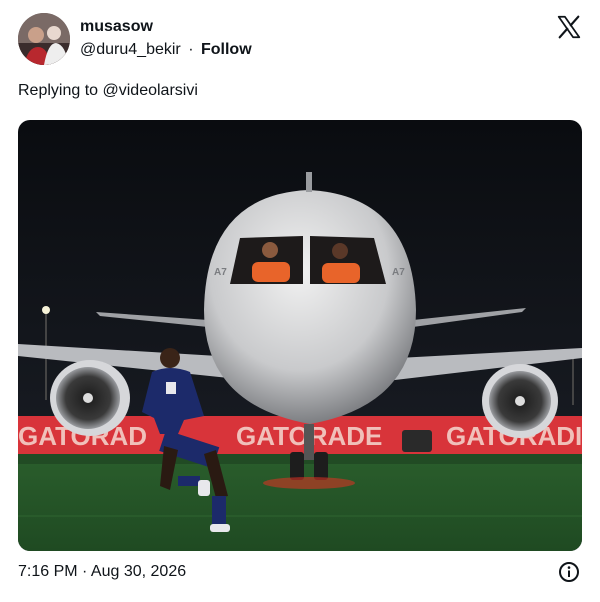  What do you see at coordinates (220, 272) in the screenshot?
I see `aircraft-registration-left: A7` at bounding box center [220, 272].